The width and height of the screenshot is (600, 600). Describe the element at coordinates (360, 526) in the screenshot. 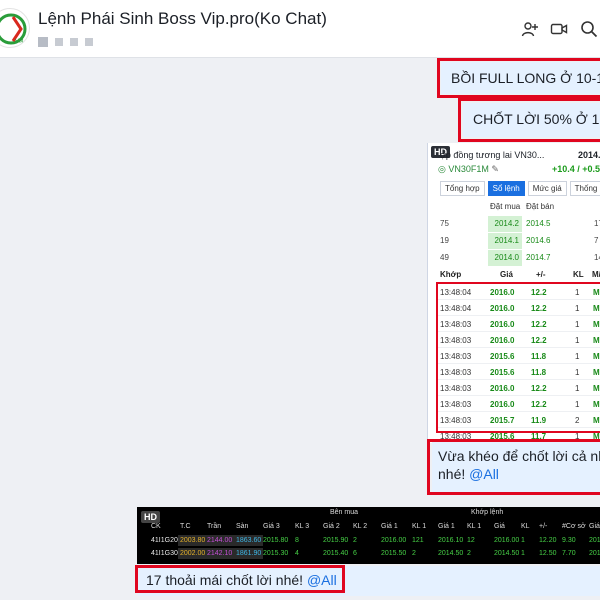

I see `board-column-header: KL 2` at that location.